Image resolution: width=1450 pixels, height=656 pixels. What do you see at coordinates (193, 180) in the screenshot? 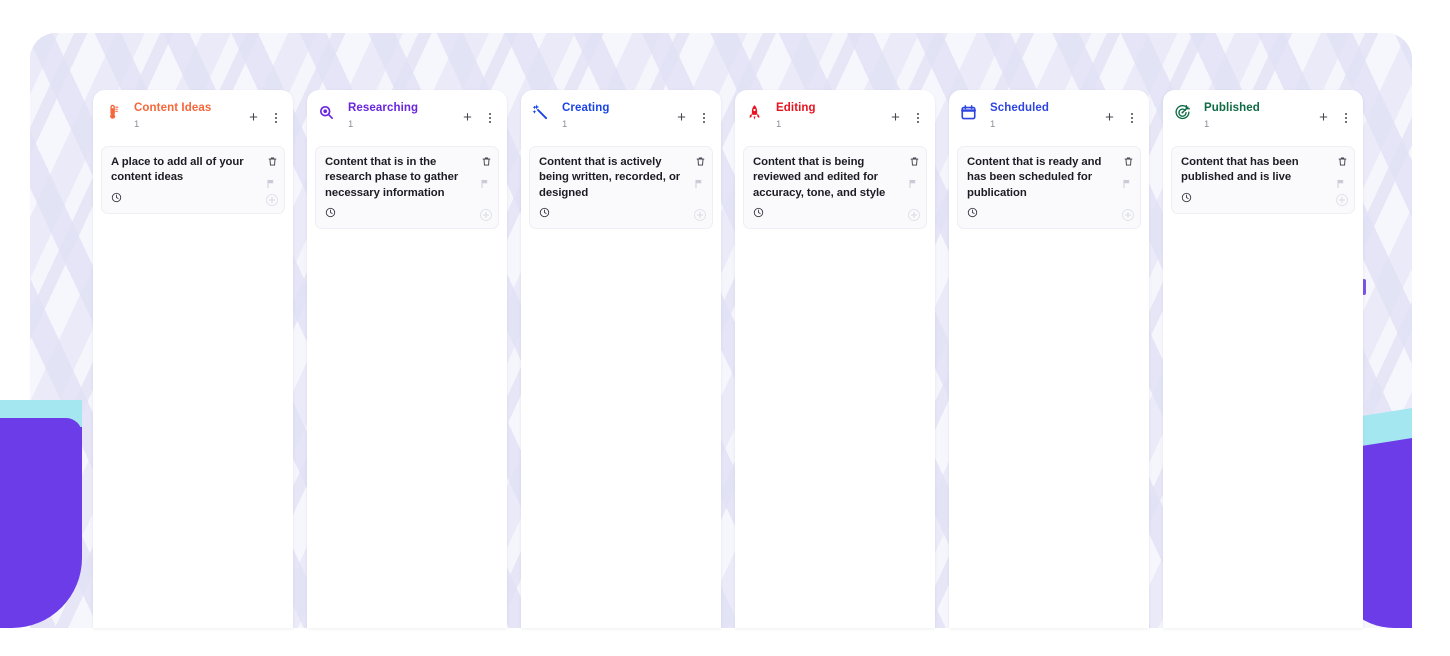
I see `kanban-card: A place to add all of your content ideas` at bounding box center [193, 180].